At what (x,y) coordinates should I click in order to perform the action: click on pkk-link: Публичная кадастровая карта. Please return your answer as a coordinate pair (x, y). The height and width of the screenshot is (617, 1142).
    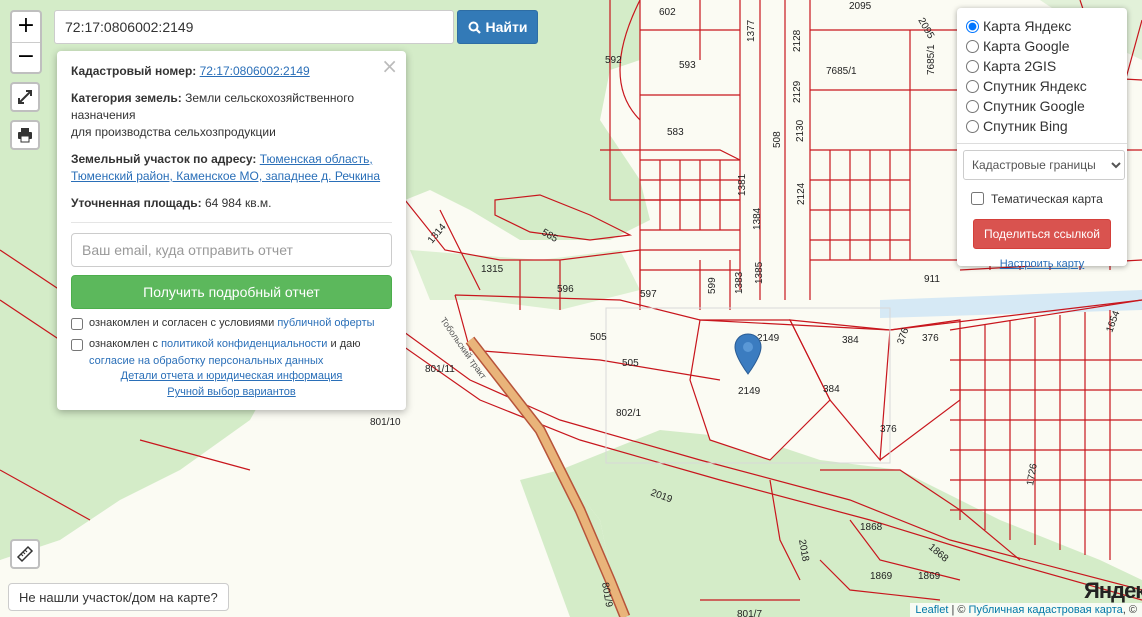
    Looking at the image, I should click on (1046, 610).